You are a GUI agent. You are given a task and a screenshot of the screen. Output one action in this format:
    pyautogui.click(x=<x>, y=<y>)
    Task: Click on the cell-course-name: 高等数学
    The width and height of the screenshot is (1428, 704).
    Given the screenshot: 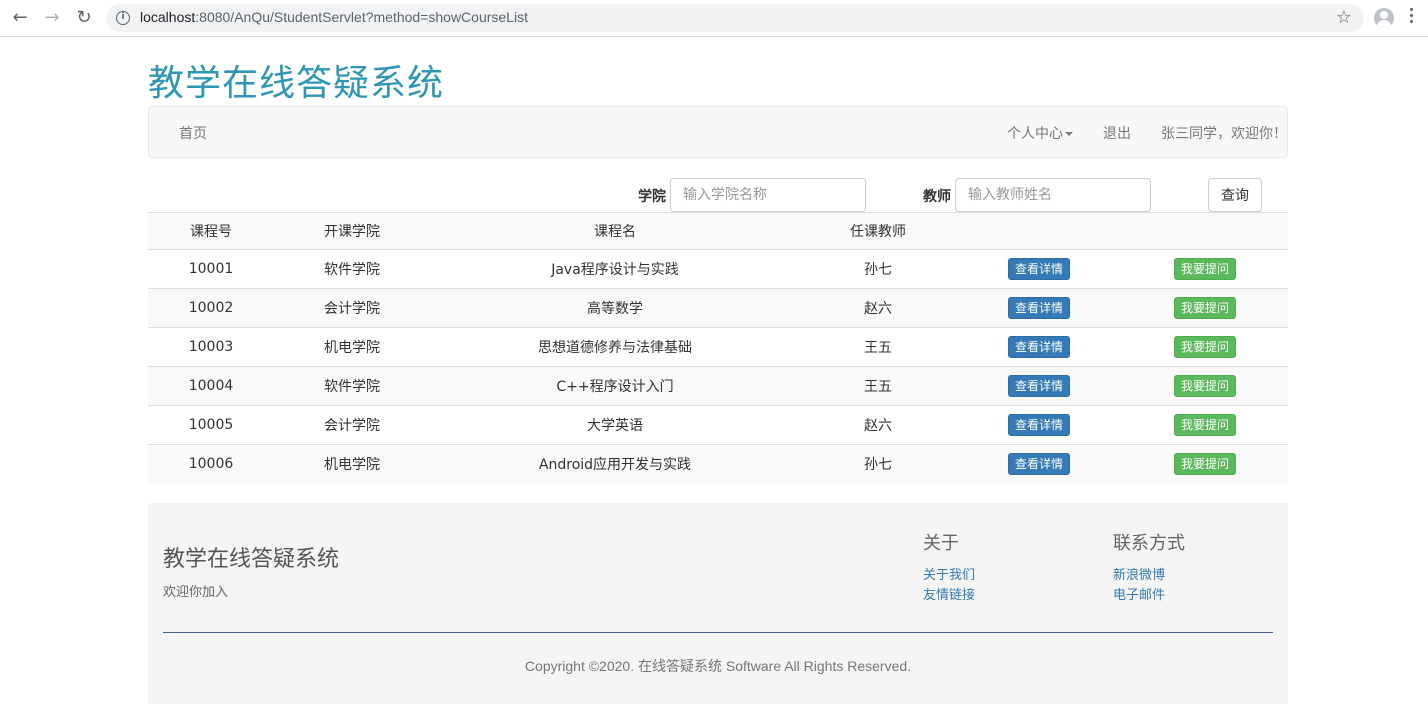 What is the action you would take?
    pyautogui.click(x=615, y=308)
    